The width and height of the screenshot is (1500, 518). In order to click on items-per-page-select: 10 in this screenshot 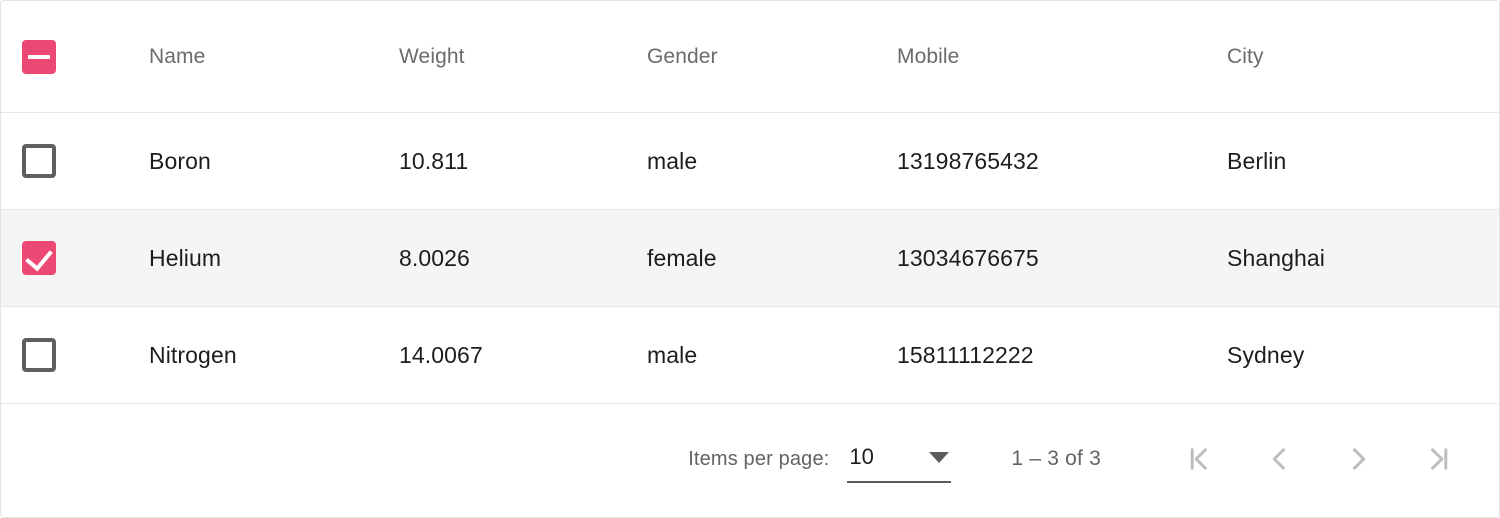, I will do `click(899, 459)`.